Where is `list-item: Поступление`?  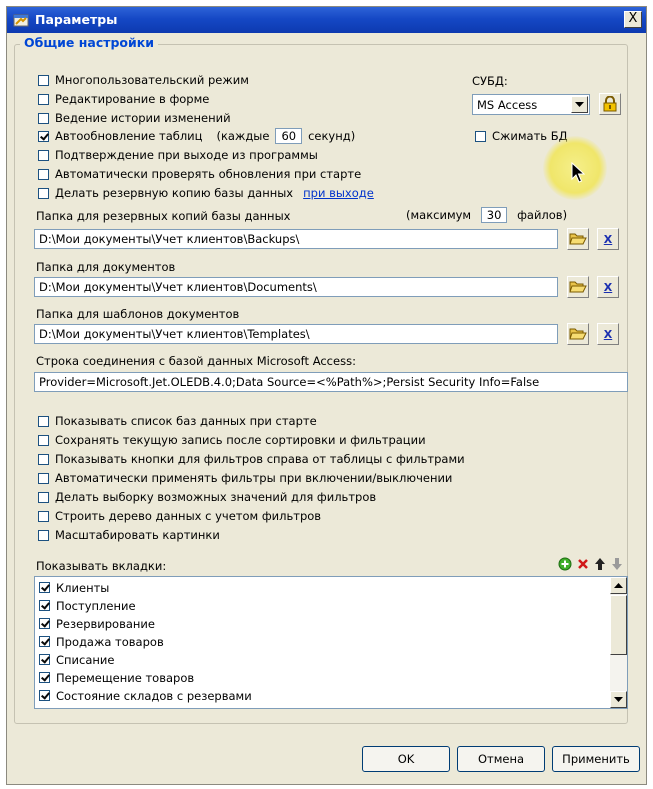 list-item: Поступление is located at coordinates (87, 605).